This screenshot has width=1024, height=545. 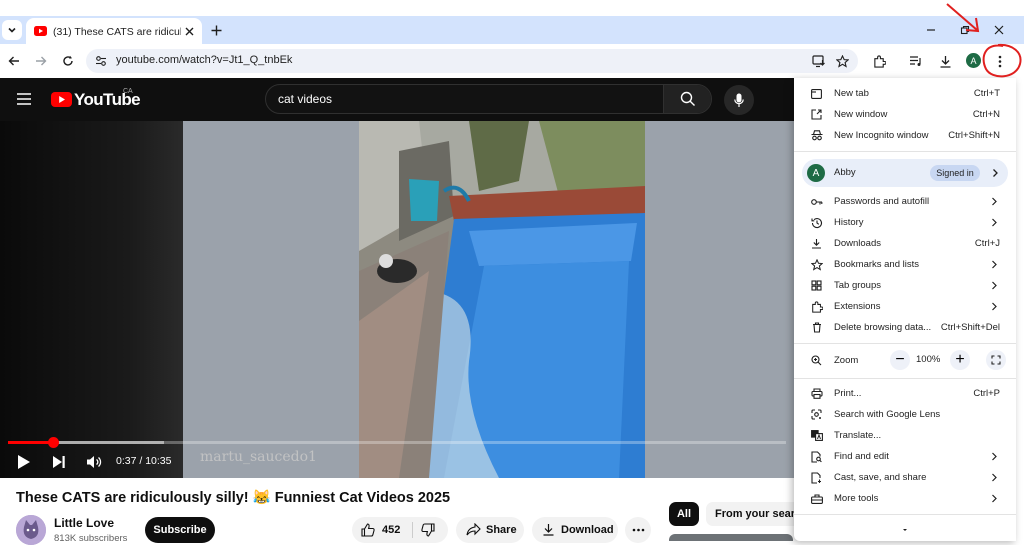 What do you see at coordinates (960, 360) in the screenshot?
I see `zoom-in-button: +` at bounding box center [960, 360].